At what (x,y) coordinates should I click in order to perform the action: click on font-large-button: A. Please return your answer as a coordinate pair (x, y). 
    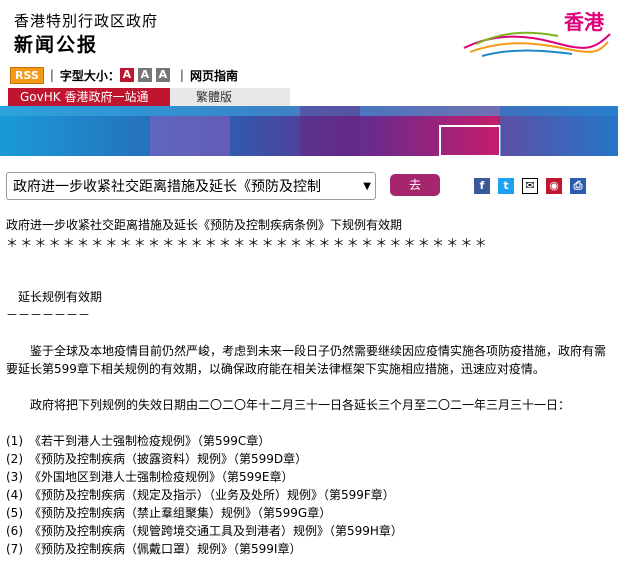
    Looking at the image, I should click on (162, 75).